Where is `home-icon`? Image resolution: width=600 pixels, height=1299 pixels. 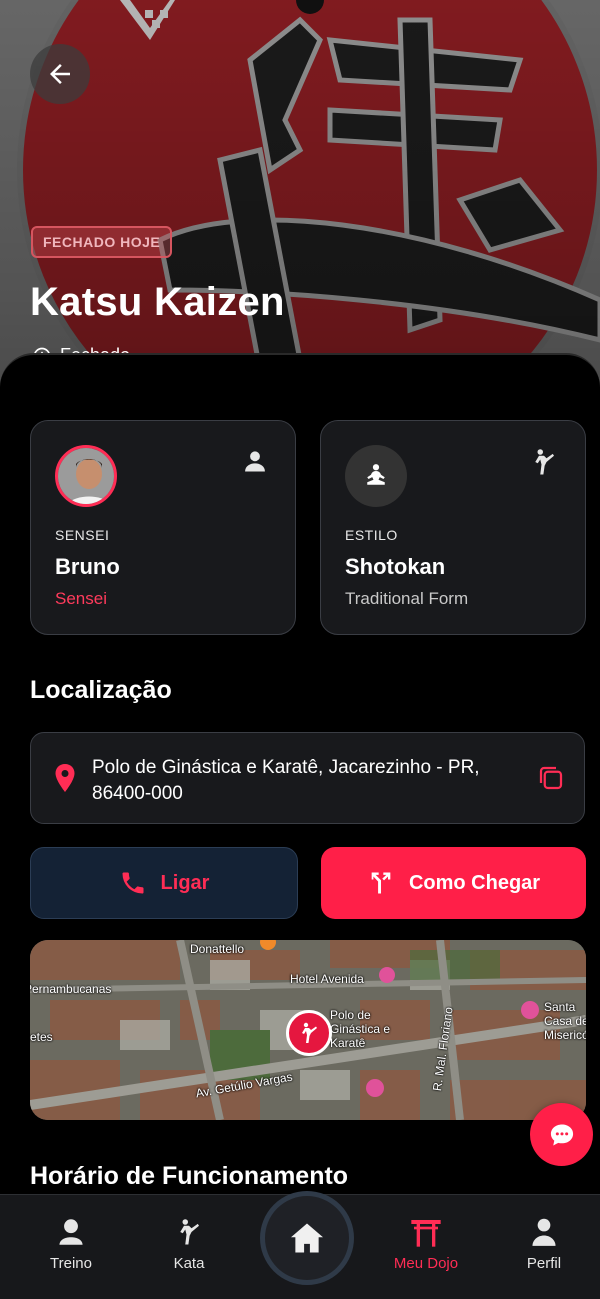
home-icon is located at coordinates (307, 1238).